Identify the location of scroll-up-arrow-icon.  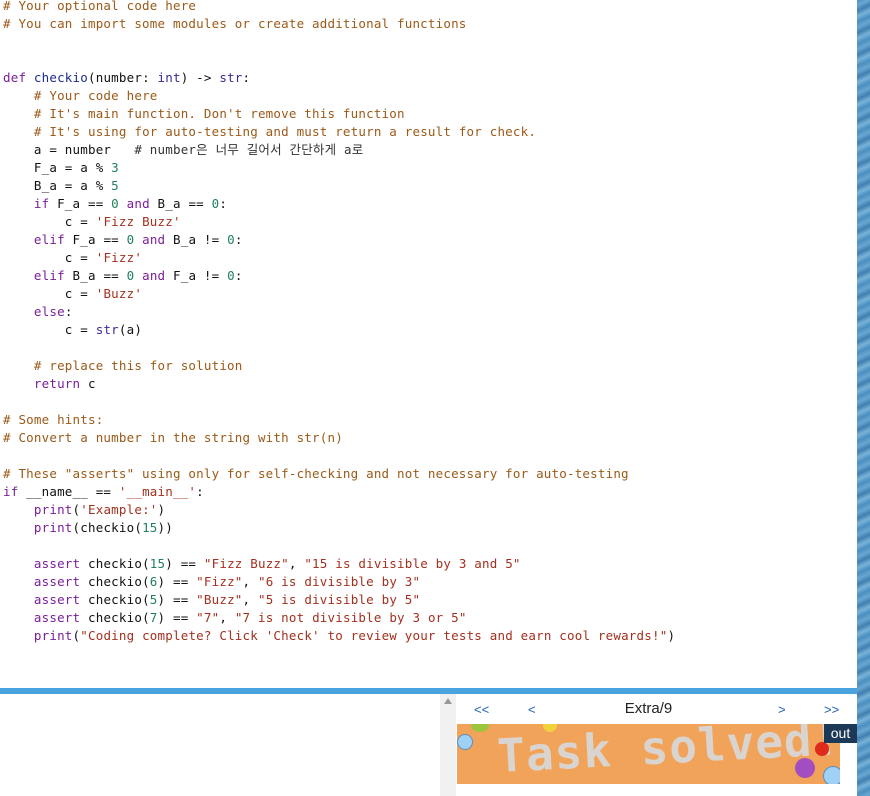
(448, 701).